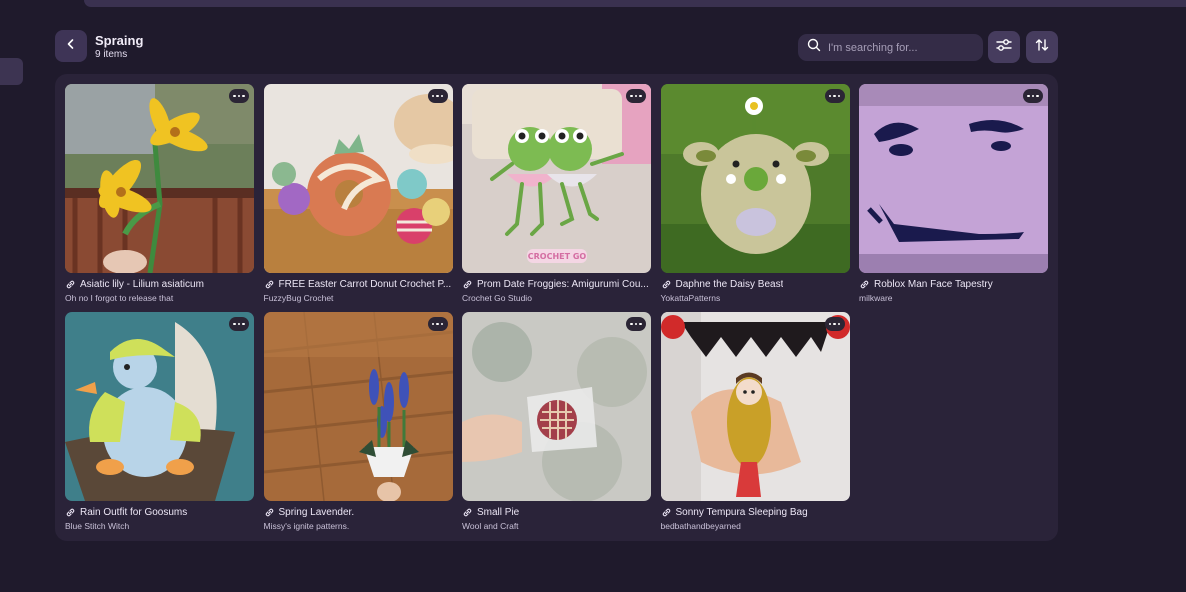  Describe the element at coordinates (556, 512) in the screenshot. I see `pattern-title-row: Small Pie` at that location.